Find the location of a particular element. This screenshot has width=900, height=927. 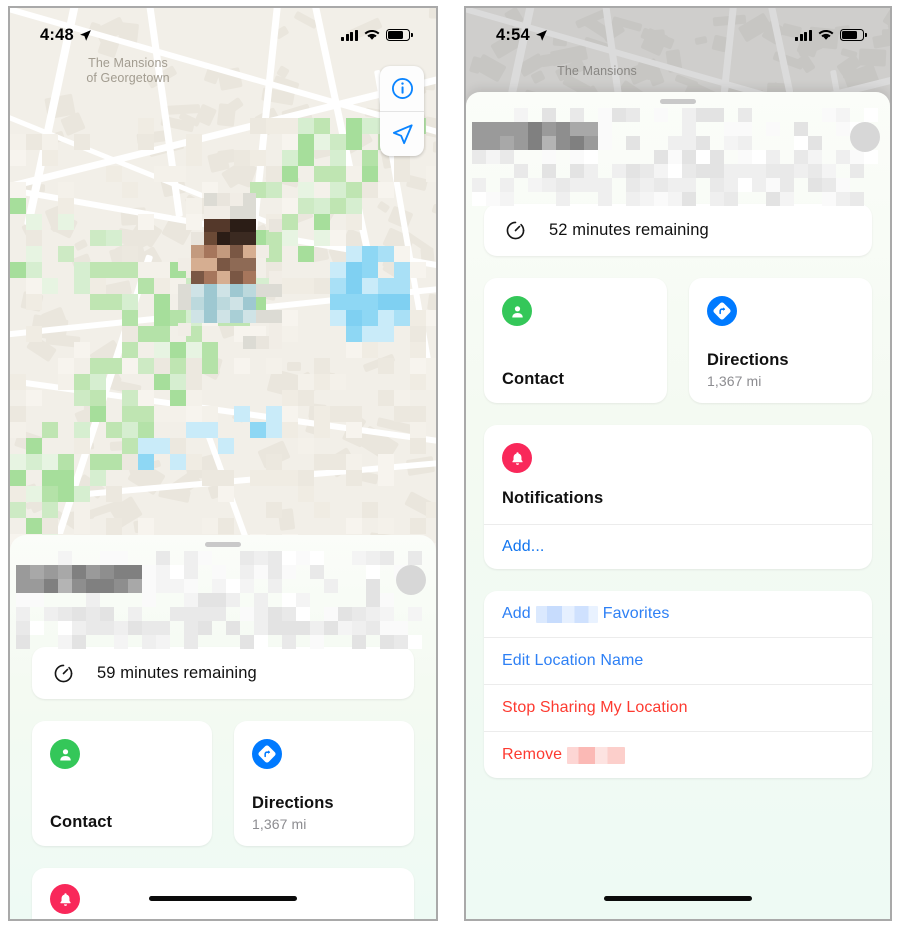

list-item: Stop Sharing My Location is located at coordinates (678, 707).